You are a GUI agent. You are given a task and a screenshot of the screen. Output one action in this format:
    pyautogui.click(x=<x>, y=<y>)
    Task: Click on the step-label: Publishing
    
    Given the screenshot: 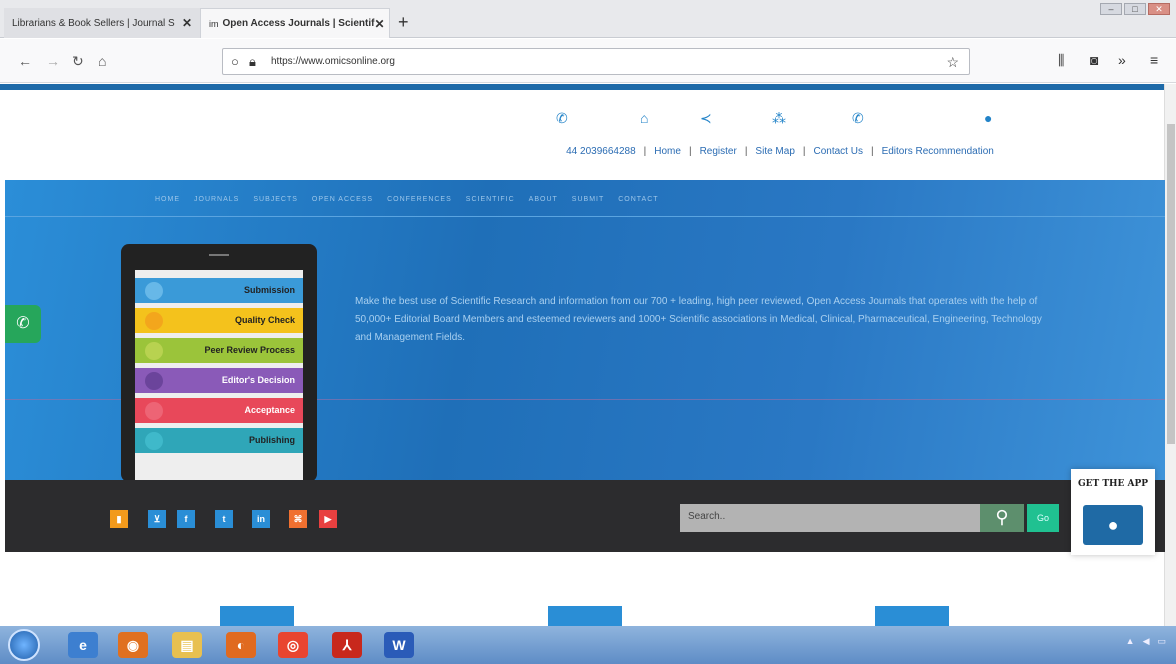 What is the action you would take?
    pyautogui.click(x=272, y=440)
    